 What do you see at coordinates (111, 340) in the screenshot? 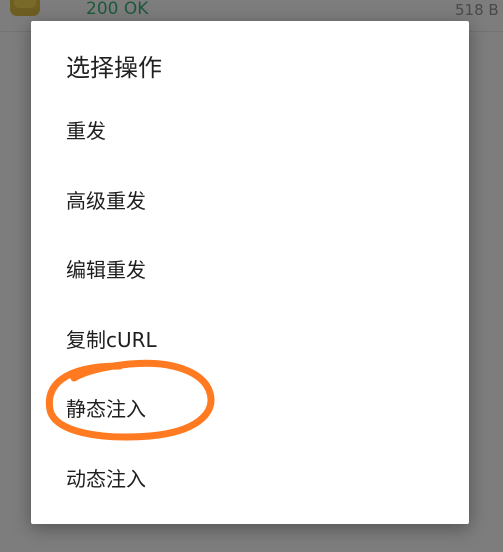
I see `menu-item-label: 复制cURL` at bounding box center [111, 340].